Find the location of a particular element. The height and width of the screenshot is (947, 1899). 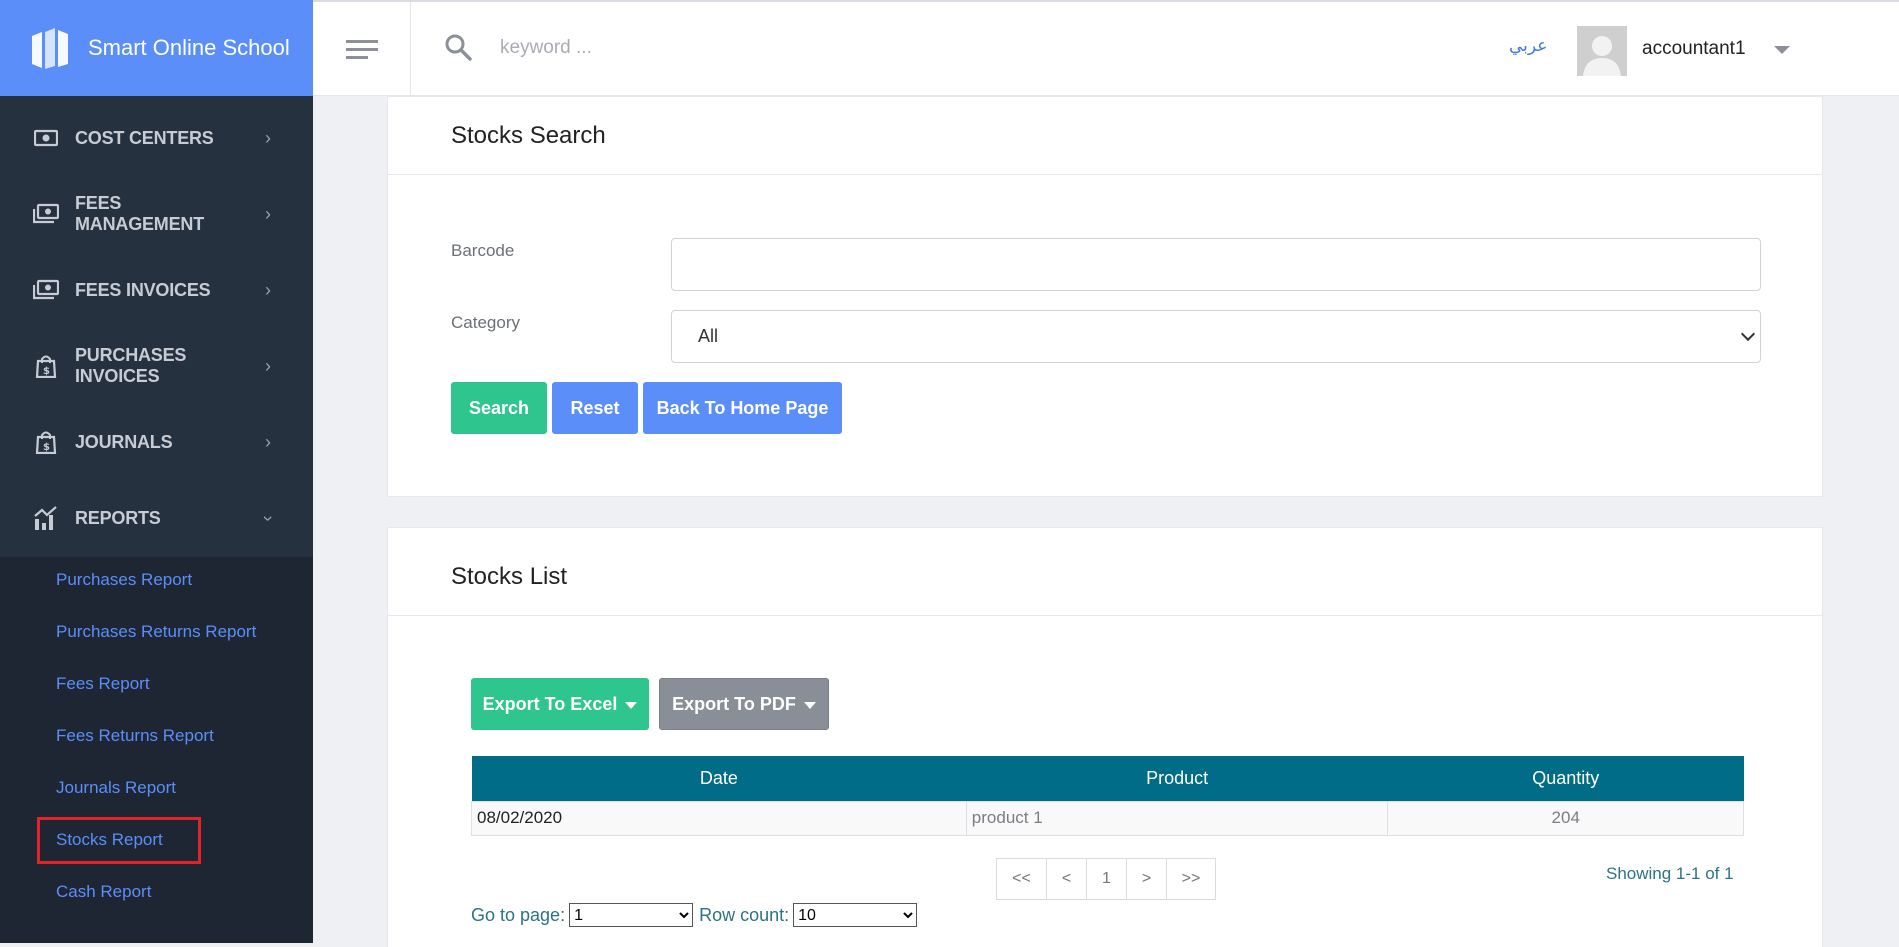

sidebar-item-label: PURCHASES INVOICES is located at coordinates (131, 365).